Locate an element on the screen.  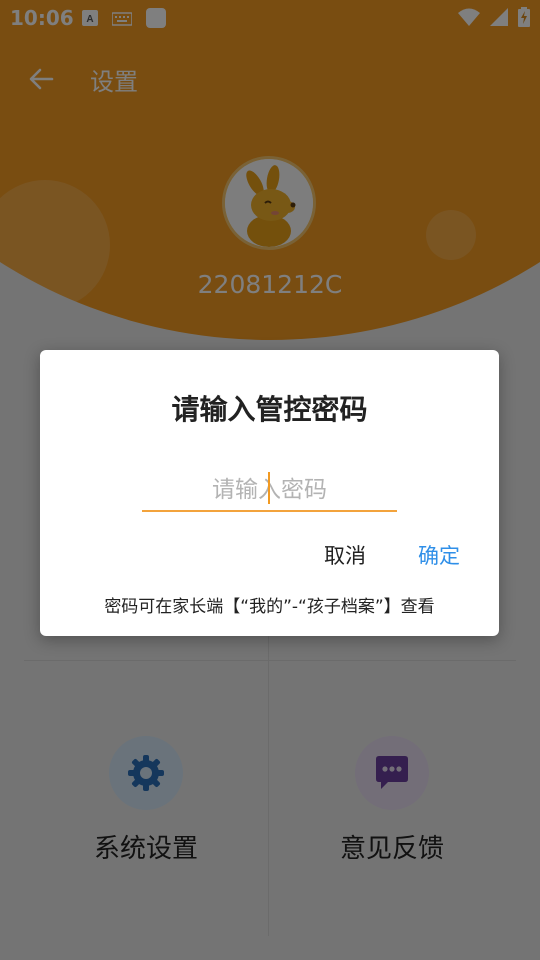
cancel-button: 取消 is located at coordinates (345, 555).